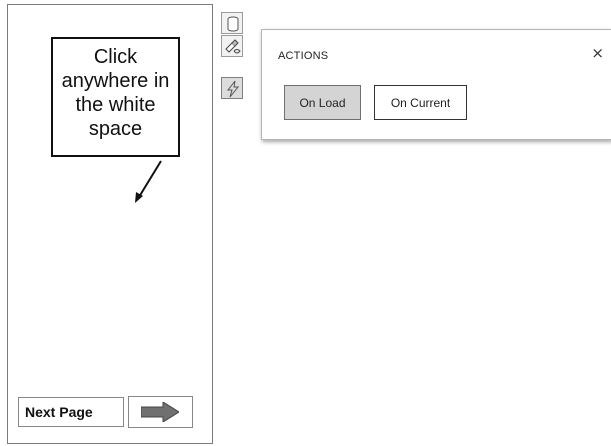  What do you see at coordinates (303, 56) in the screenshot?
I see `popup-title: ACTIONS` at bounding box center [303, 56].